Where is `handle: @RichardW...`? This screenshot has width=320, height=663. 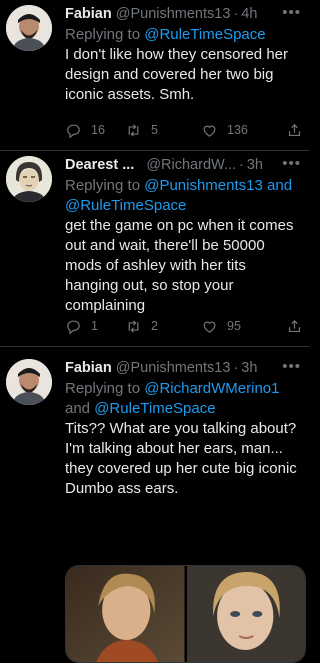 handle: @RichardW... is located at coordinates (191, 165).